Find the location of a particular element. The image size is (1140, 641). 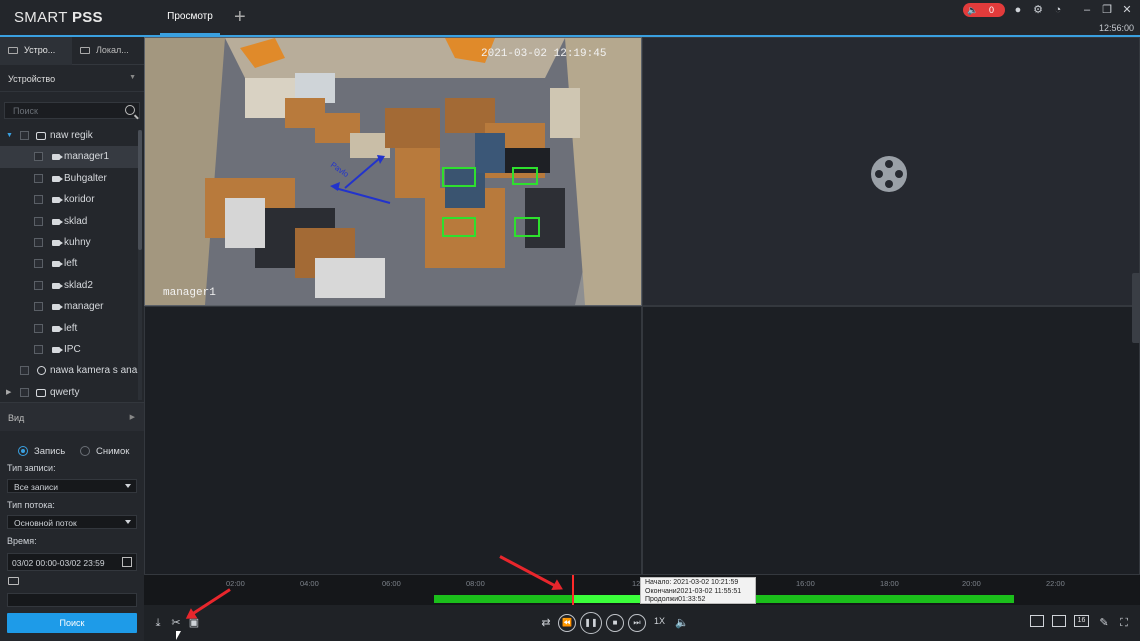

tree-camera-left-2: left is located at coordinates (69, 328).